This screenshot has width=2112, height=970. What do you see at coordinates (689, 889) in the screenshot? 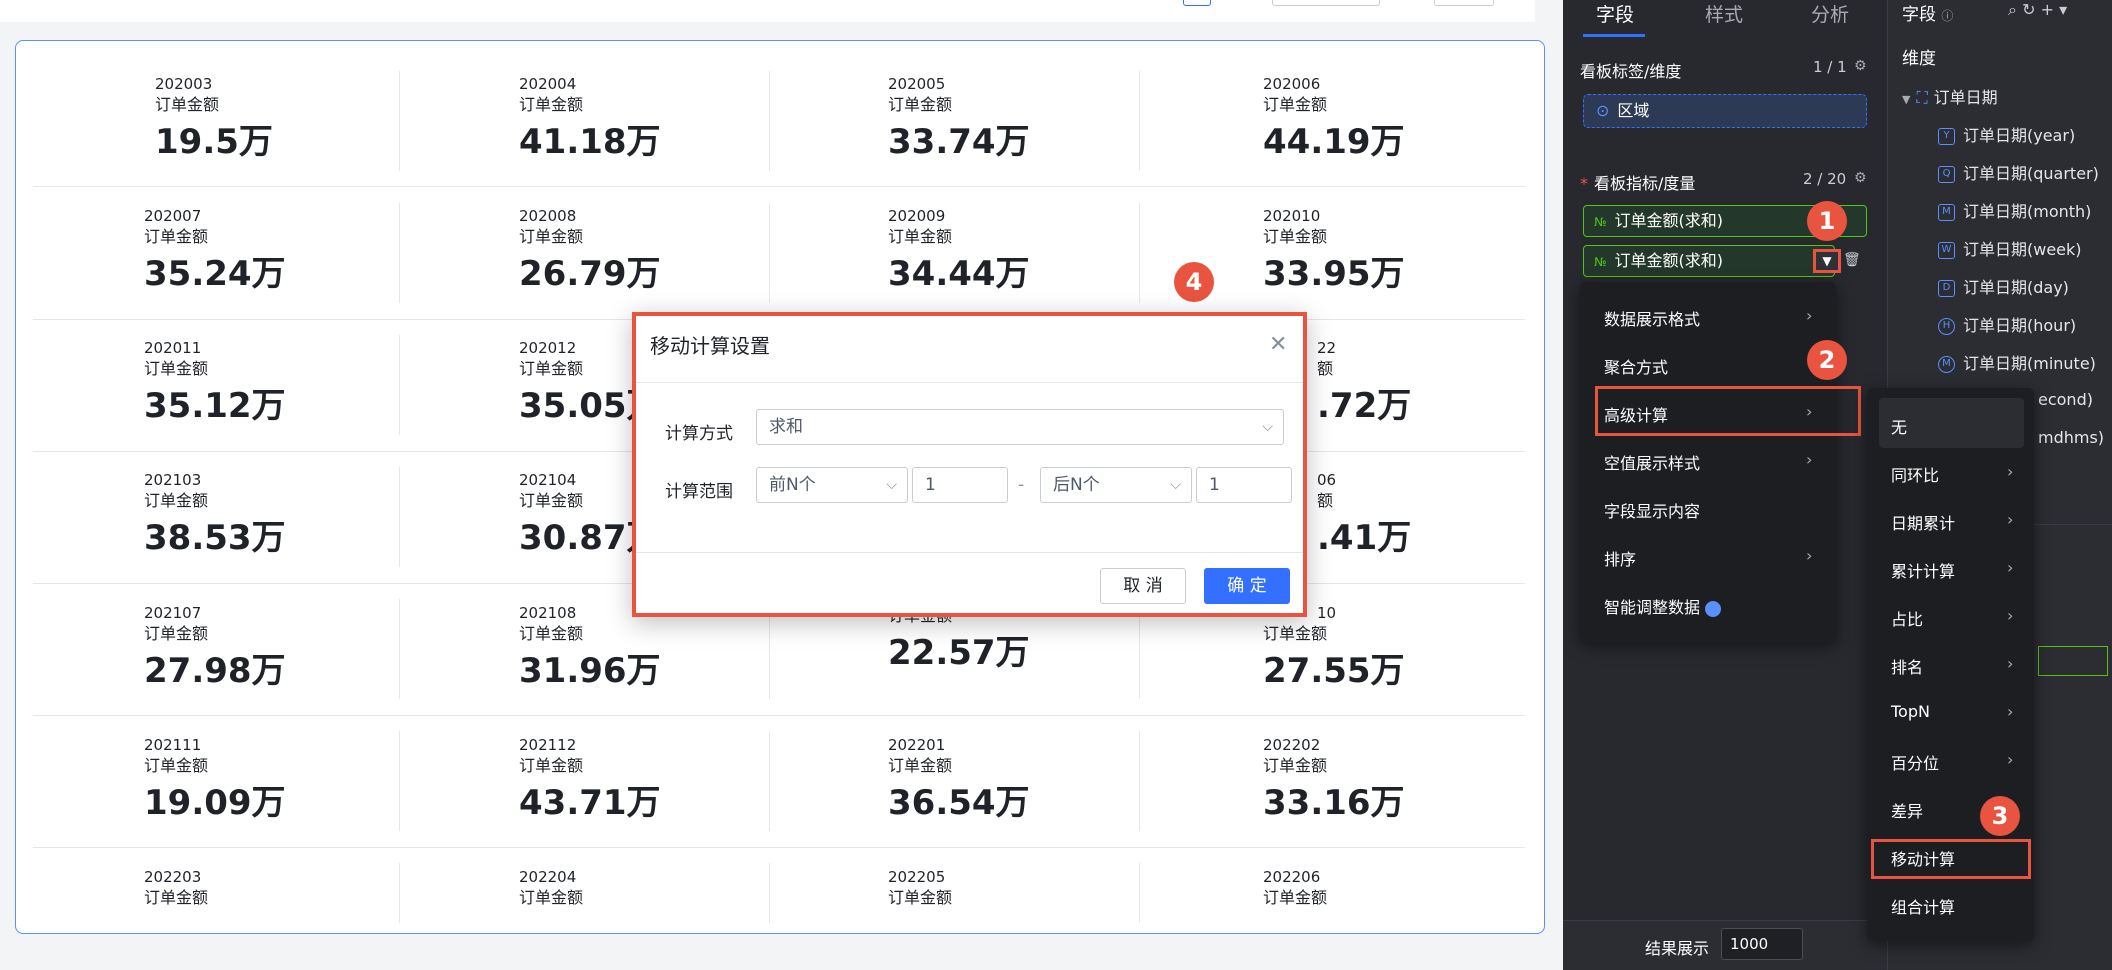
I see `kpi-card: 202204 订单金额` at bounding box center [689, 889].